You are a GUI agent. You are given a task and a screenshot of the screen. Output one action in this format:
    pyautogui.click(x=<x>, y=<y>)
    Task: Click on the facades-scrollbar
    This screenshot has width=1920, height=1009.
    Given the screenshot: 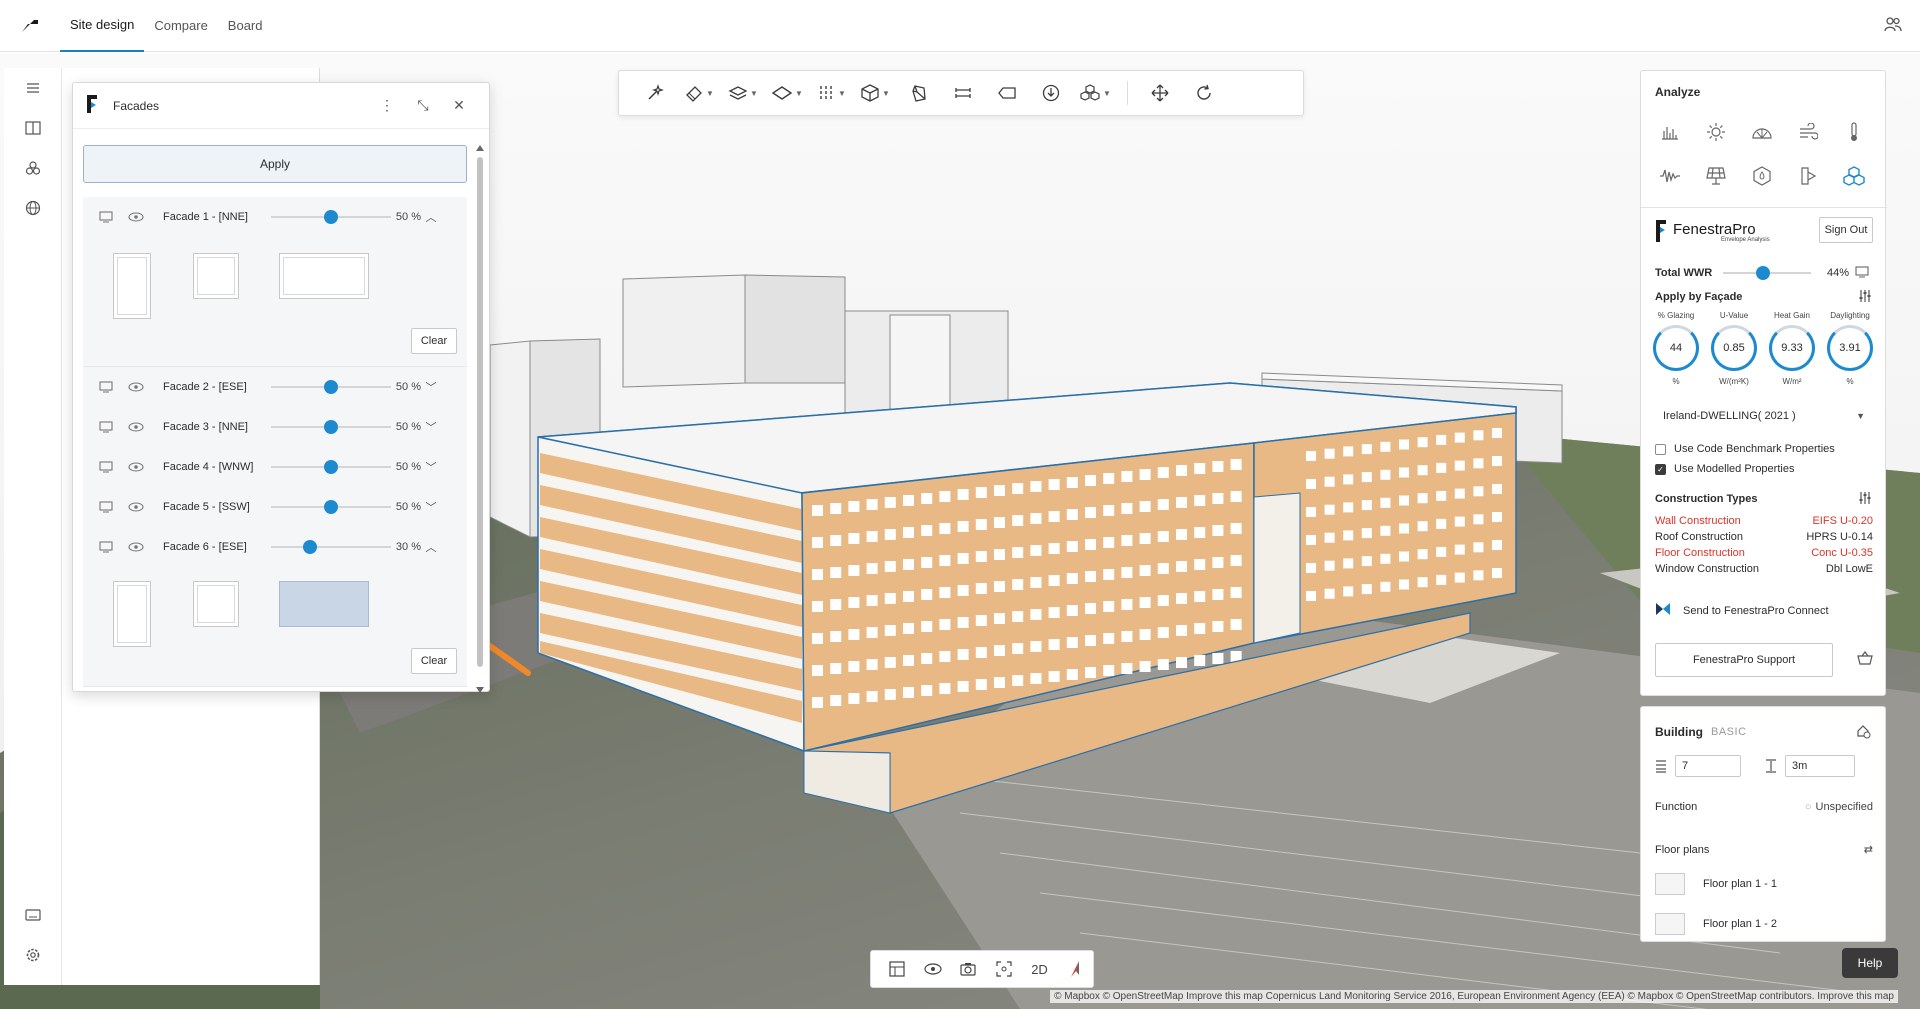 What is the action you would take?
    pyautogui.click(x=480, y=418)
    